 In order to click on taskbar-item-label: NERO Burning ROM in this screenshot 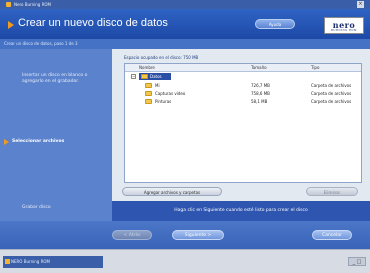, I will do `click(30, 261)`.